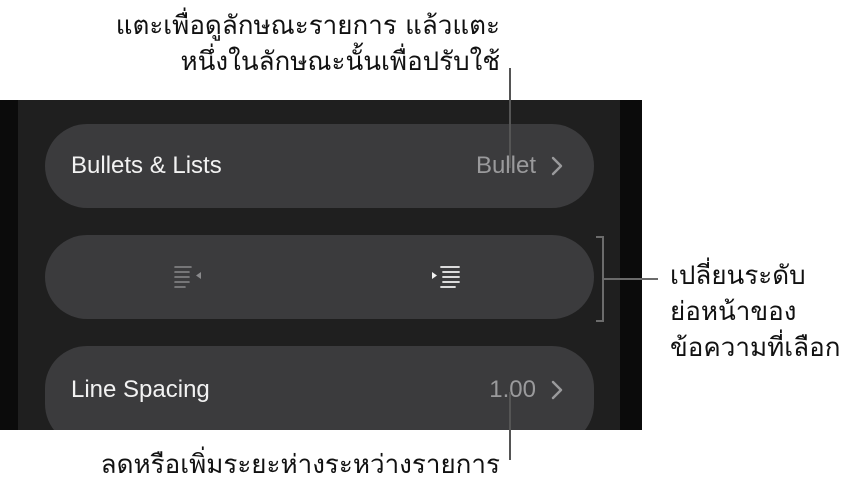 This screenshot has width=849, height=489. What do you see at coordinates (557, 390) in the screenshot?
I see `chevron-right-icon` at bounding box center [557, 390].